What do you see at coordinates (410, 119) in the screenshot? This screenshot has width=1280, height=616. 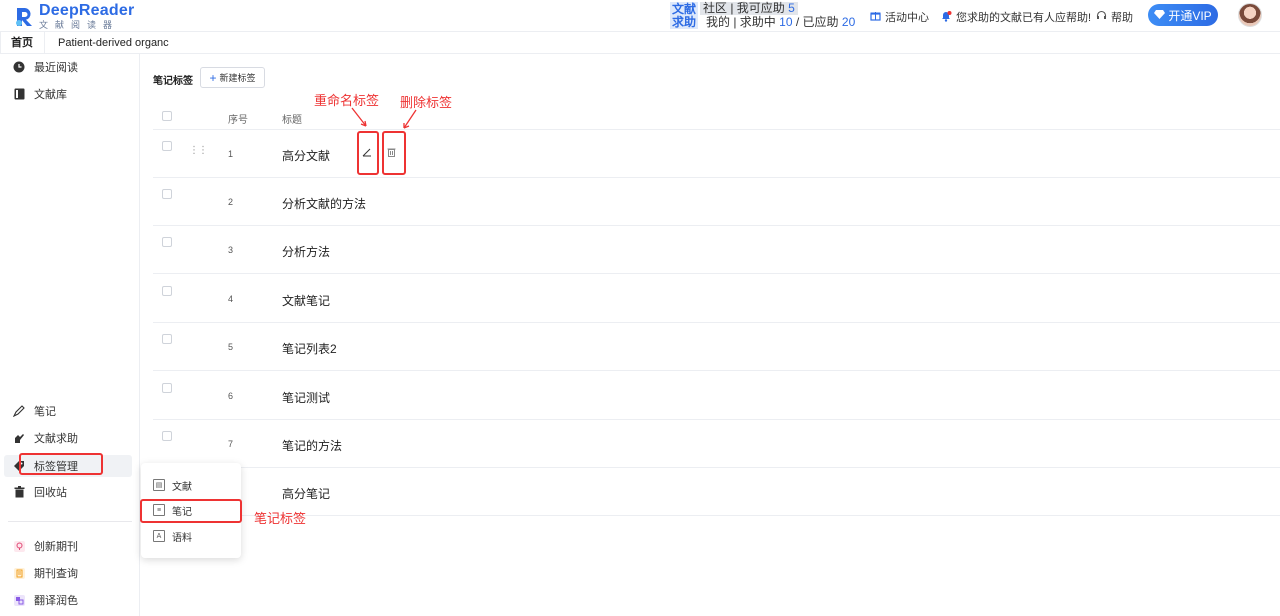 I see `annotation-arrow-delete` at bounding box center [410, 119].